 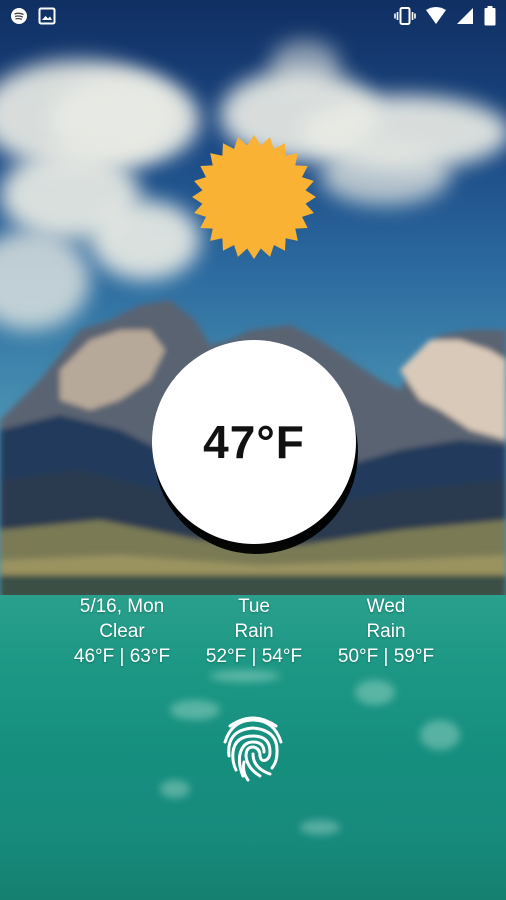 I want to click on status-bar, so click(x=253, y=16).